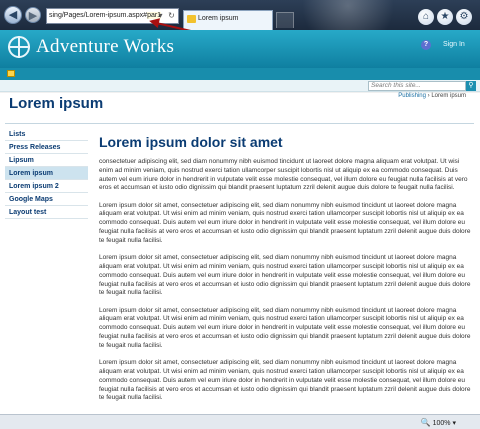 This screenshot has width=480, height=429. I want to click on home-icon: ⌂, so click(426, 17).